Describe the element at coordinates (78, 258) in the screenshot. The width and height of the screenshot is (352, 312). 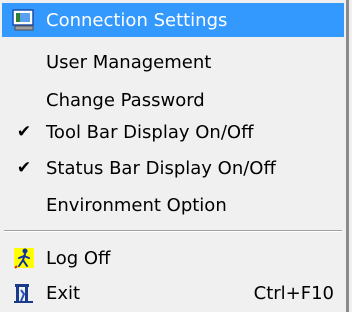
I see `menu-item-label: Log Off` at that location.